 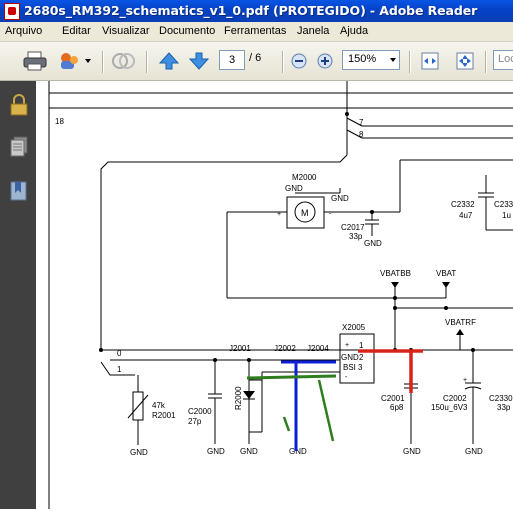 What do you see at coordinates (19, 191) in the screenshot?
I see `bookmarks-icon` at bounding box center [19, 191].